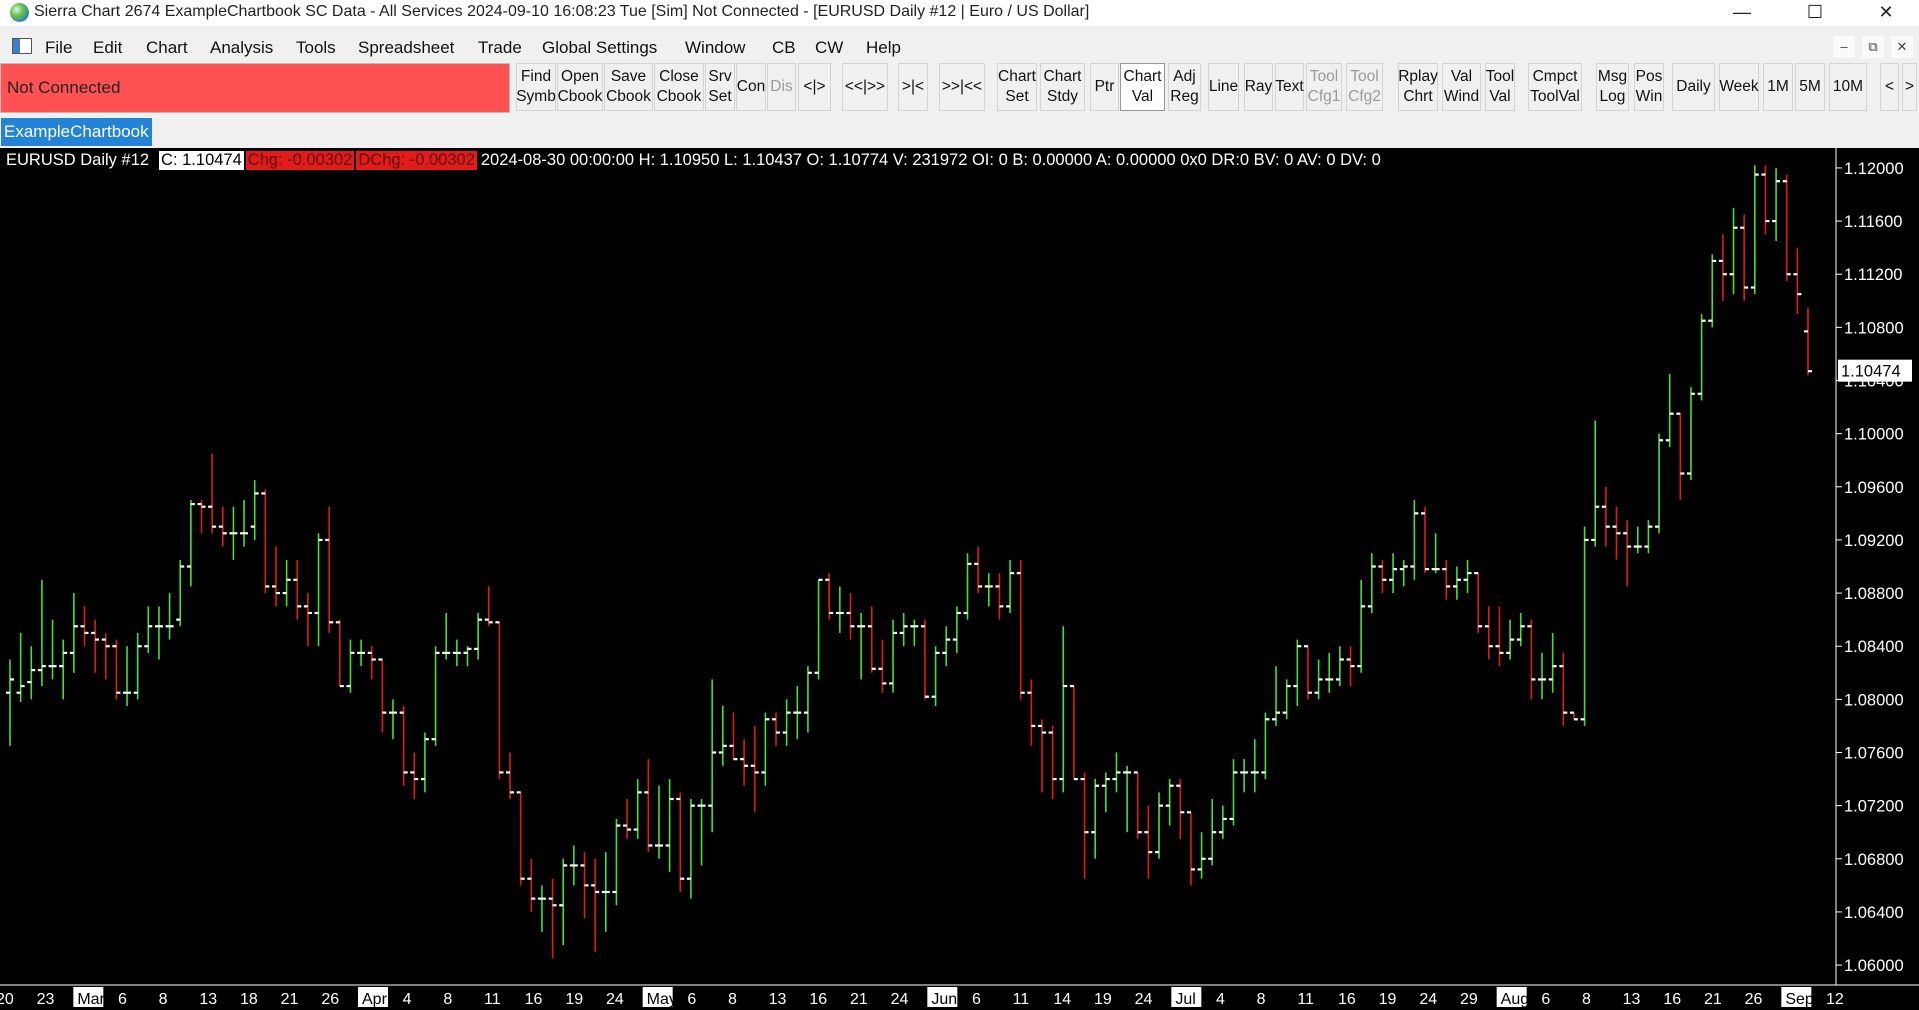  Describe the element at coordinates (599, 48) in the screenshot. I see `menu-global-settings: Global Settings` at that location.